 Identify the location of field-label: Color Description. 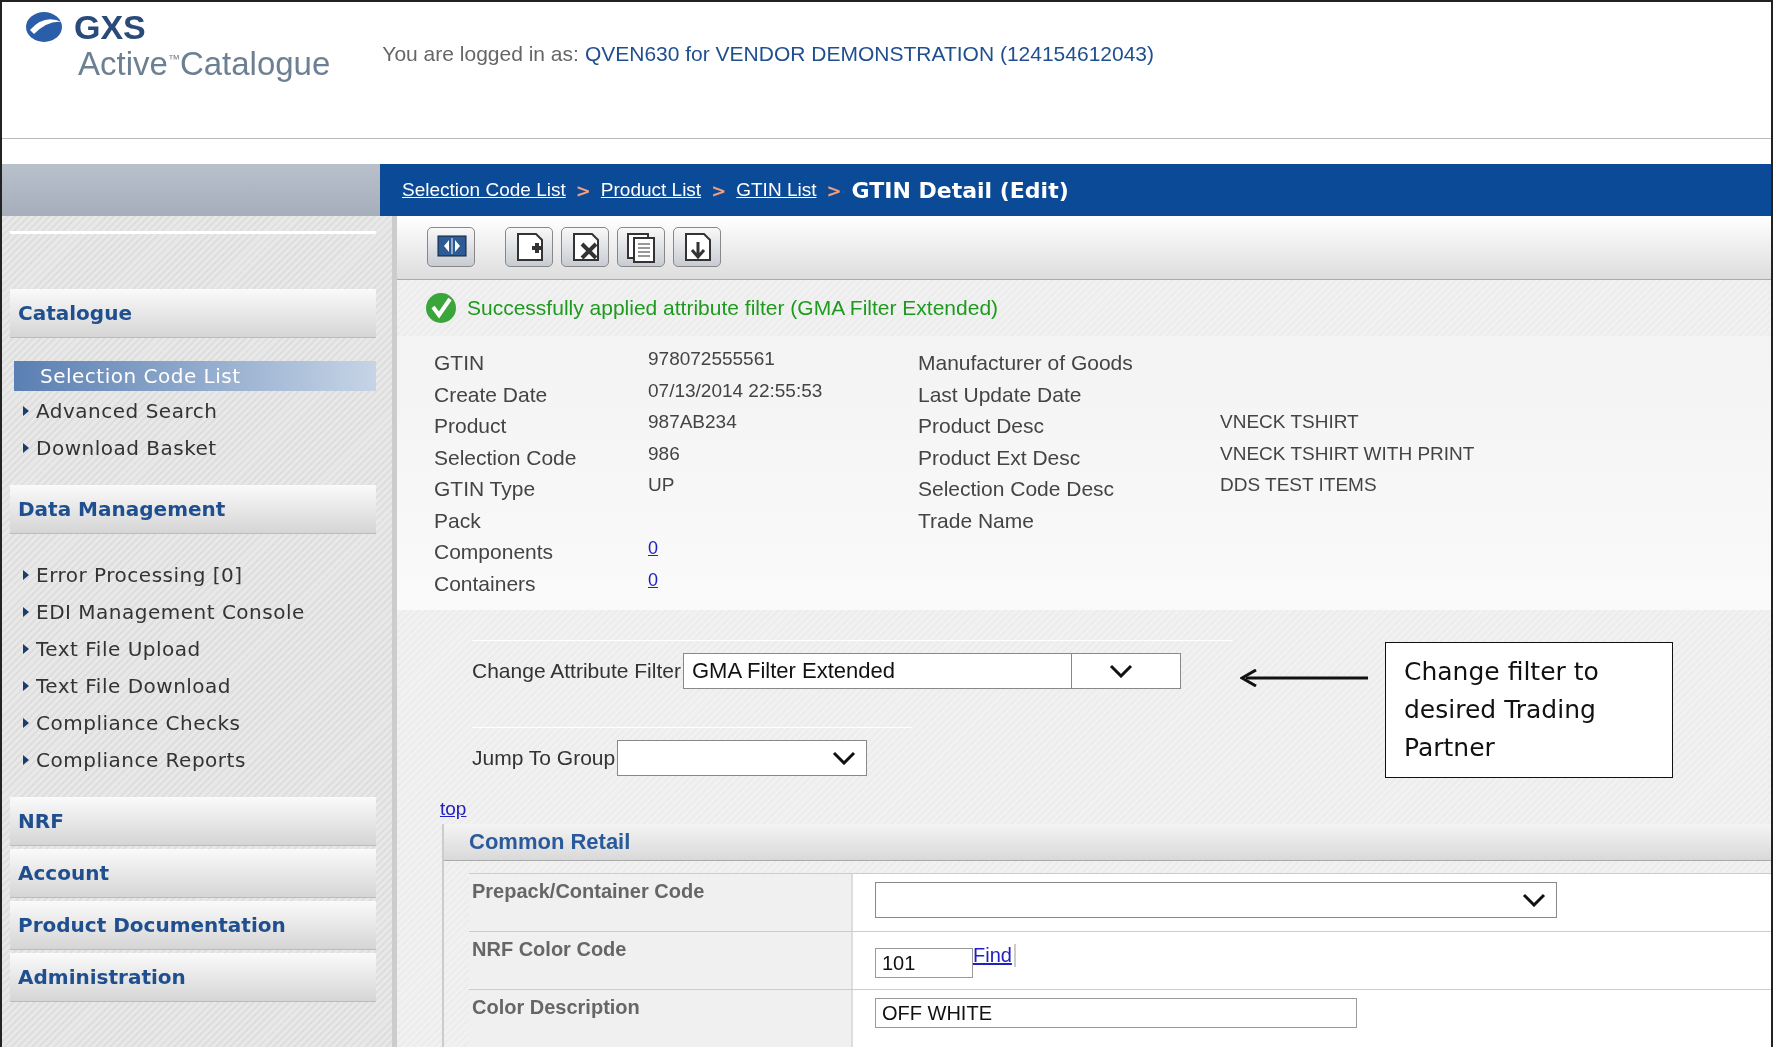
(661, 1018).